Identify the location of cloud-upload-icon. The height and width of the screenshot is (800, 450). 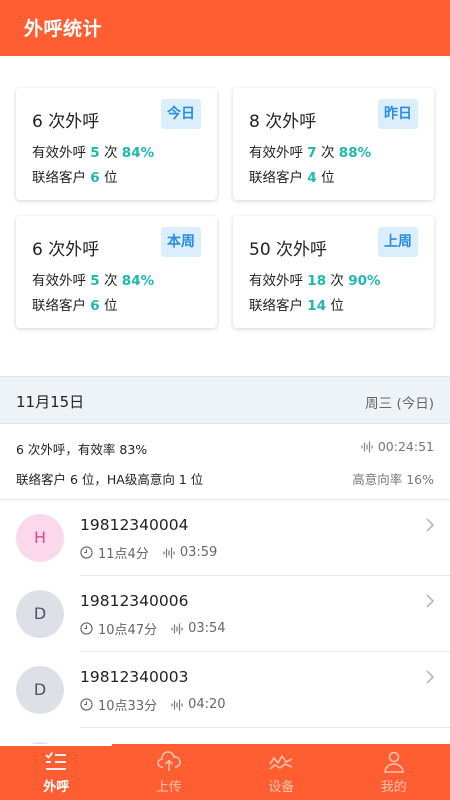
(168, 761).